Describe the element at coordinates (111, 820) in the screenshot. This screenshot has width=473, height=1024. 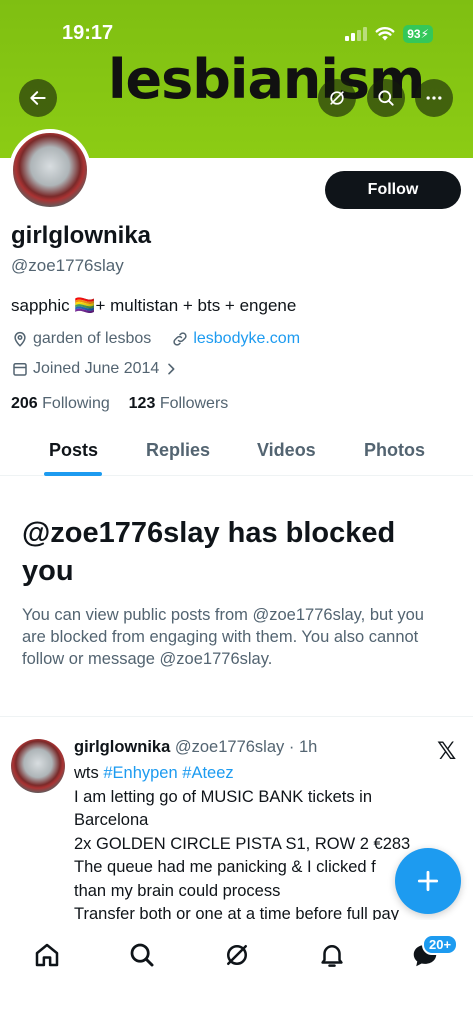
I see `tweet-line: Barcelona` at that location.